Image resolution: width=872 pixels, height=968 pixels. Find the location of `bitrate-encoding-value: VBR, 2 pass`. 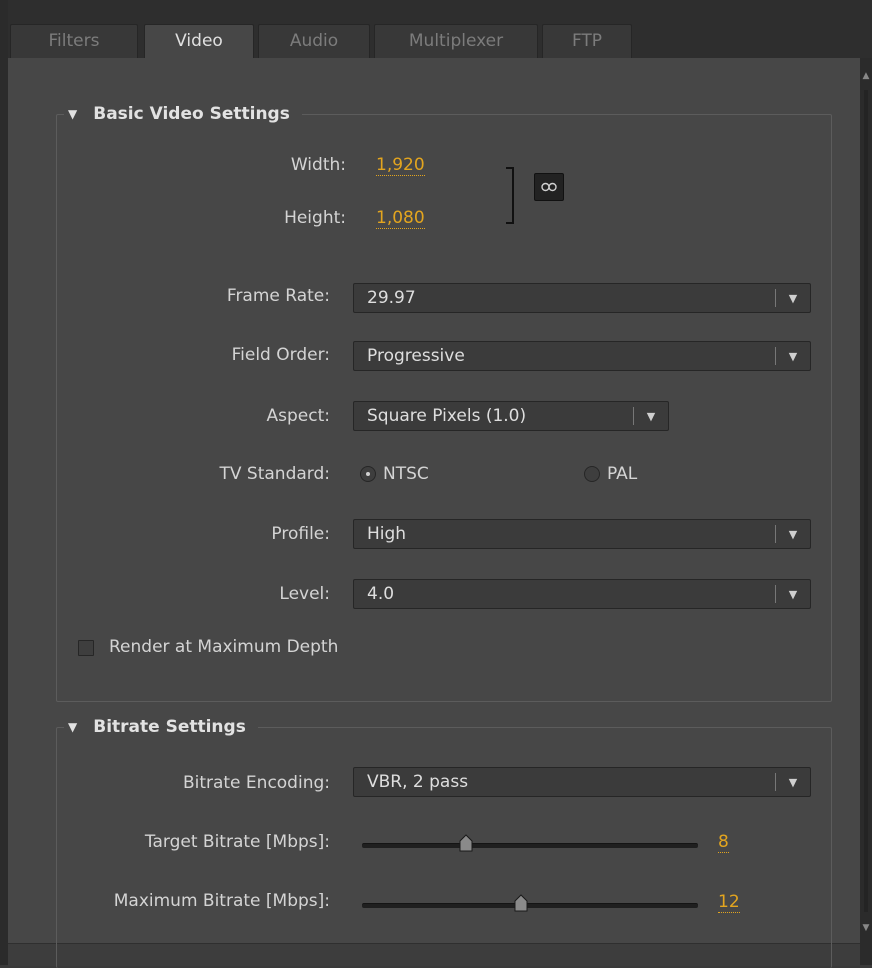

bitrate-encoding-value: VBR, 2 pass is located at coordinates (418, 782).